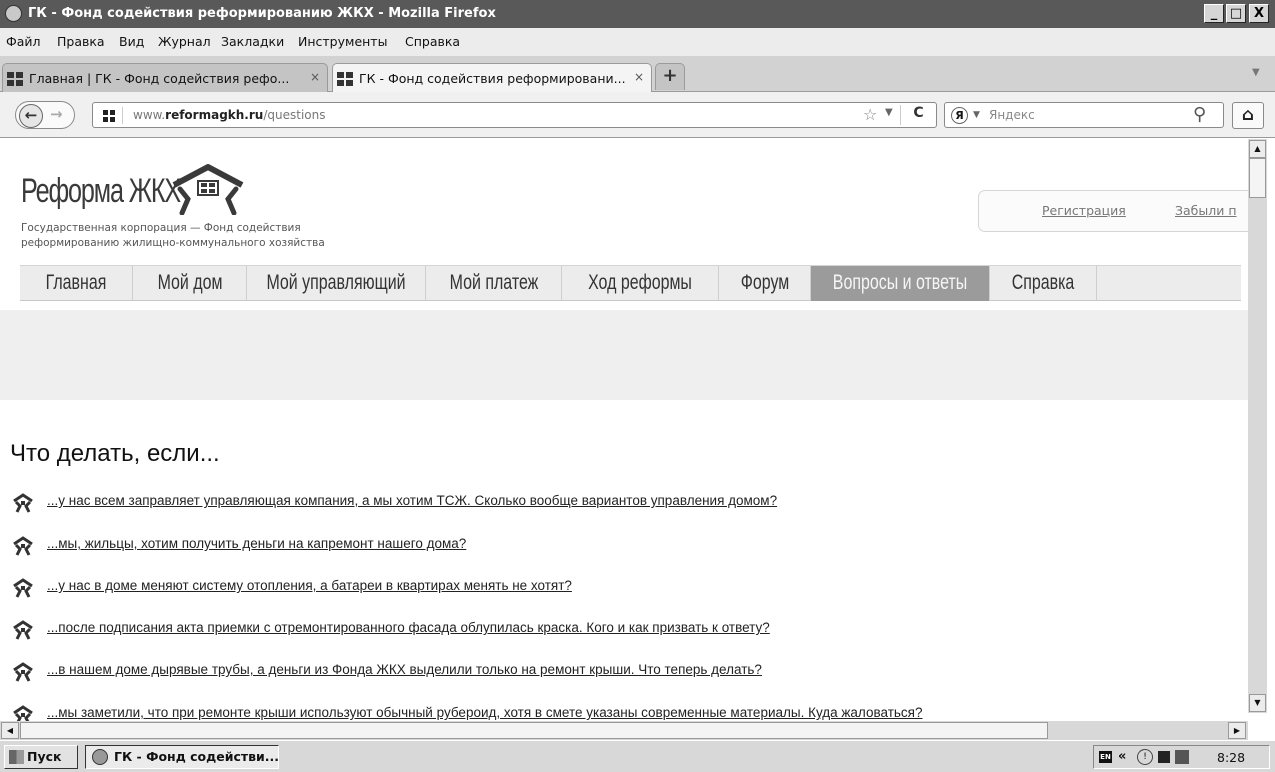 The height and width of the screenshot is (772, 1275). I want to click on nav-item-help: Справка, so click(1043, 283).